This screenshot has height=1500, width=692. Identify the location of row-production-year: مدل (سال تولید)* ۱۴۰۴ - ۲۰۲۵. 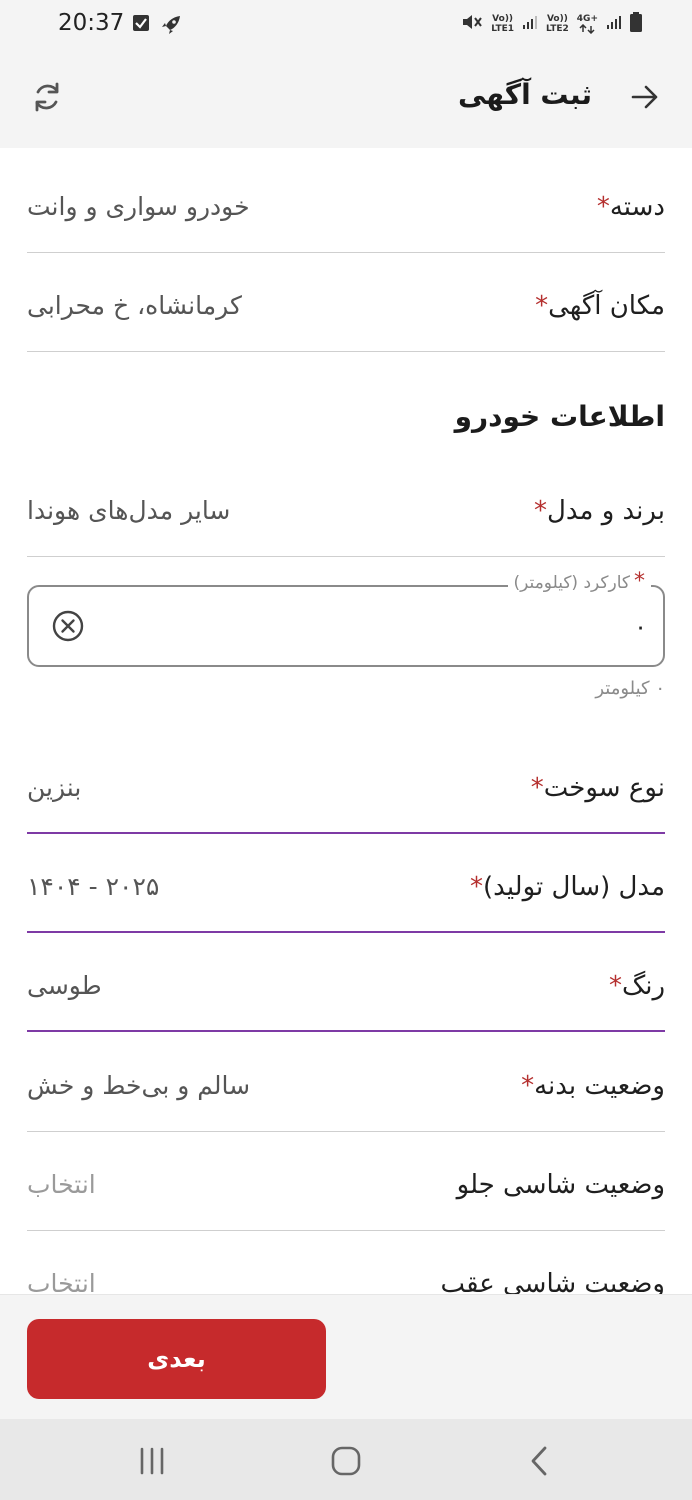
(346, 883).